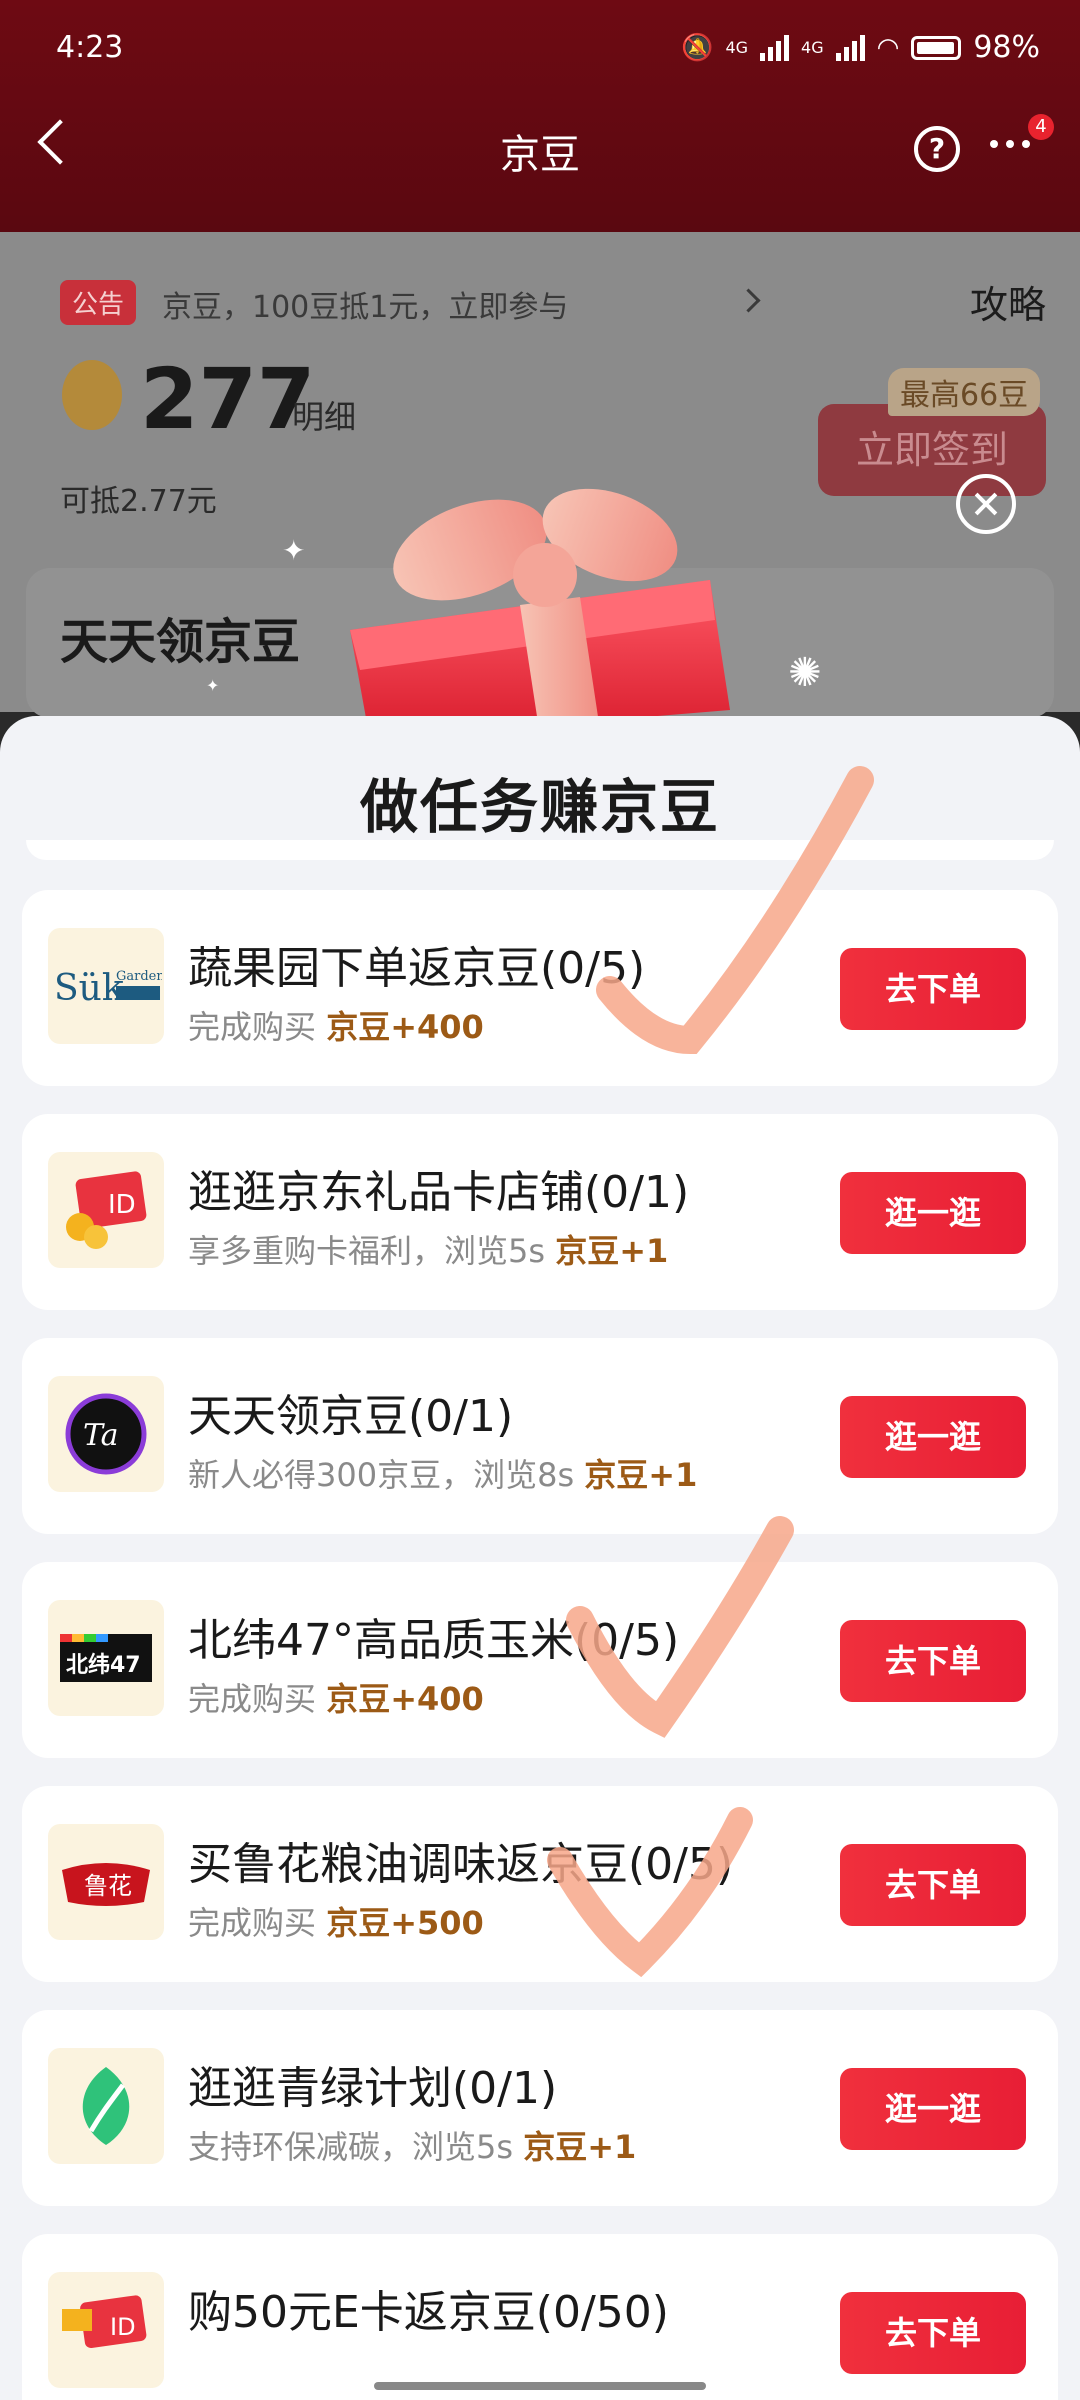 The image size is (1080, 2400). I want to click on home-indicator, so click(540, 2386).